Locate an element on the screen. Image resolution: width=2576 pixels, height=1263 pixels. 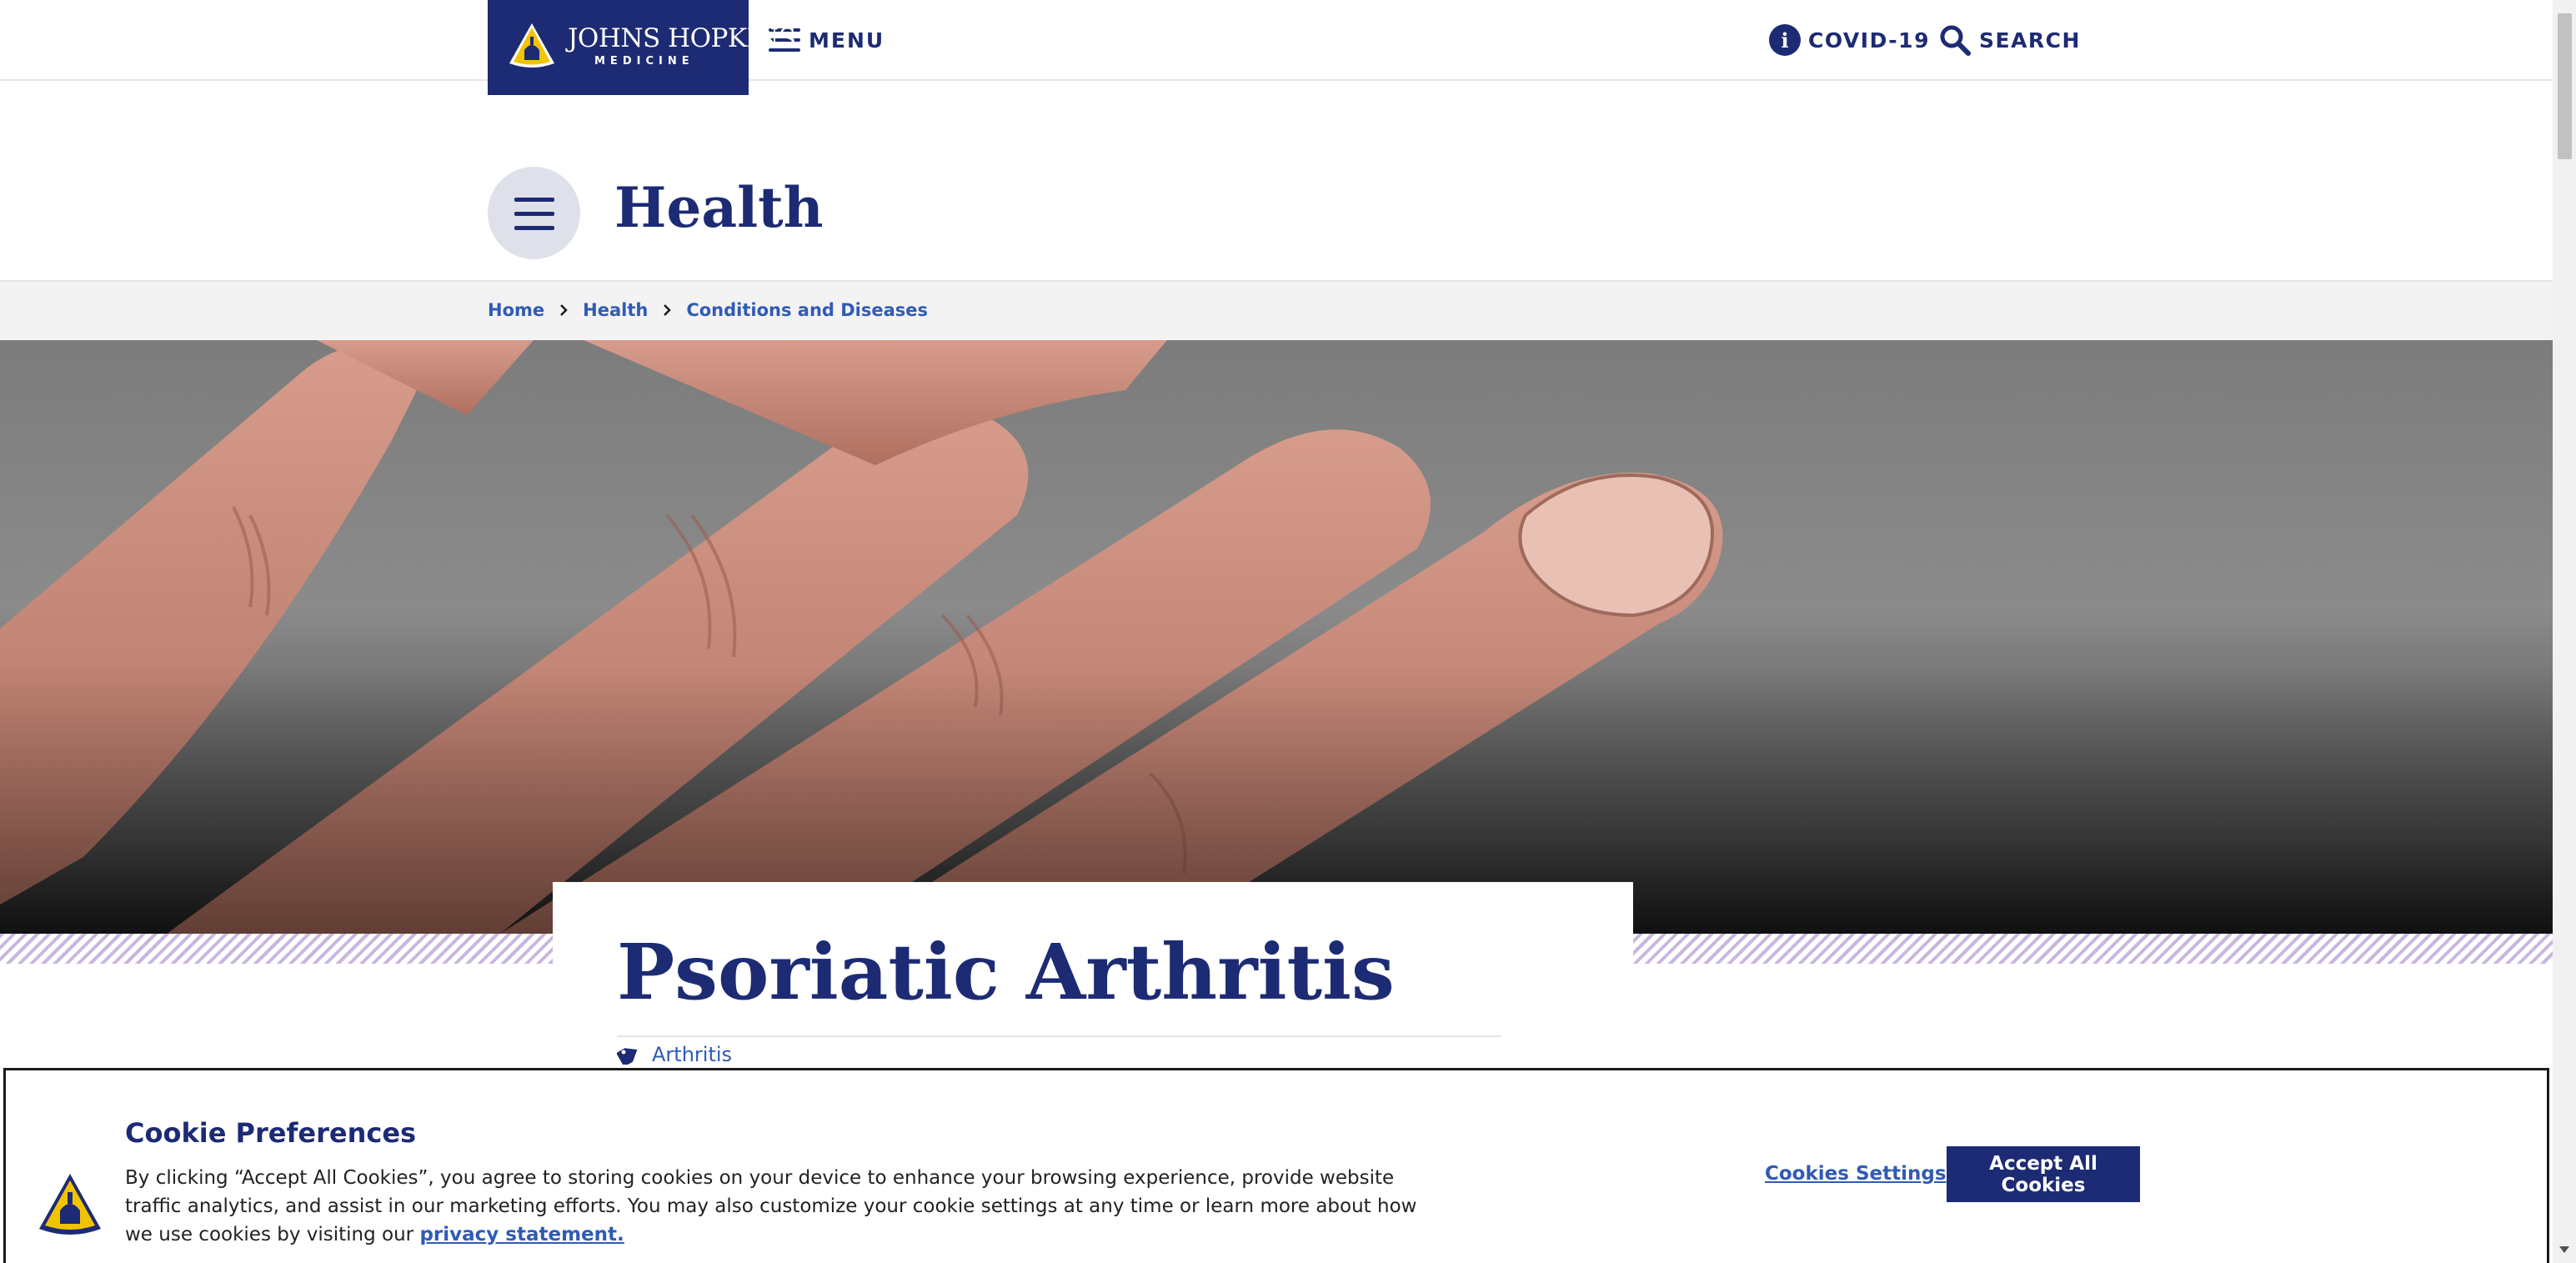
covid-label: COVID-19 is located at coordinates (1869, 40).